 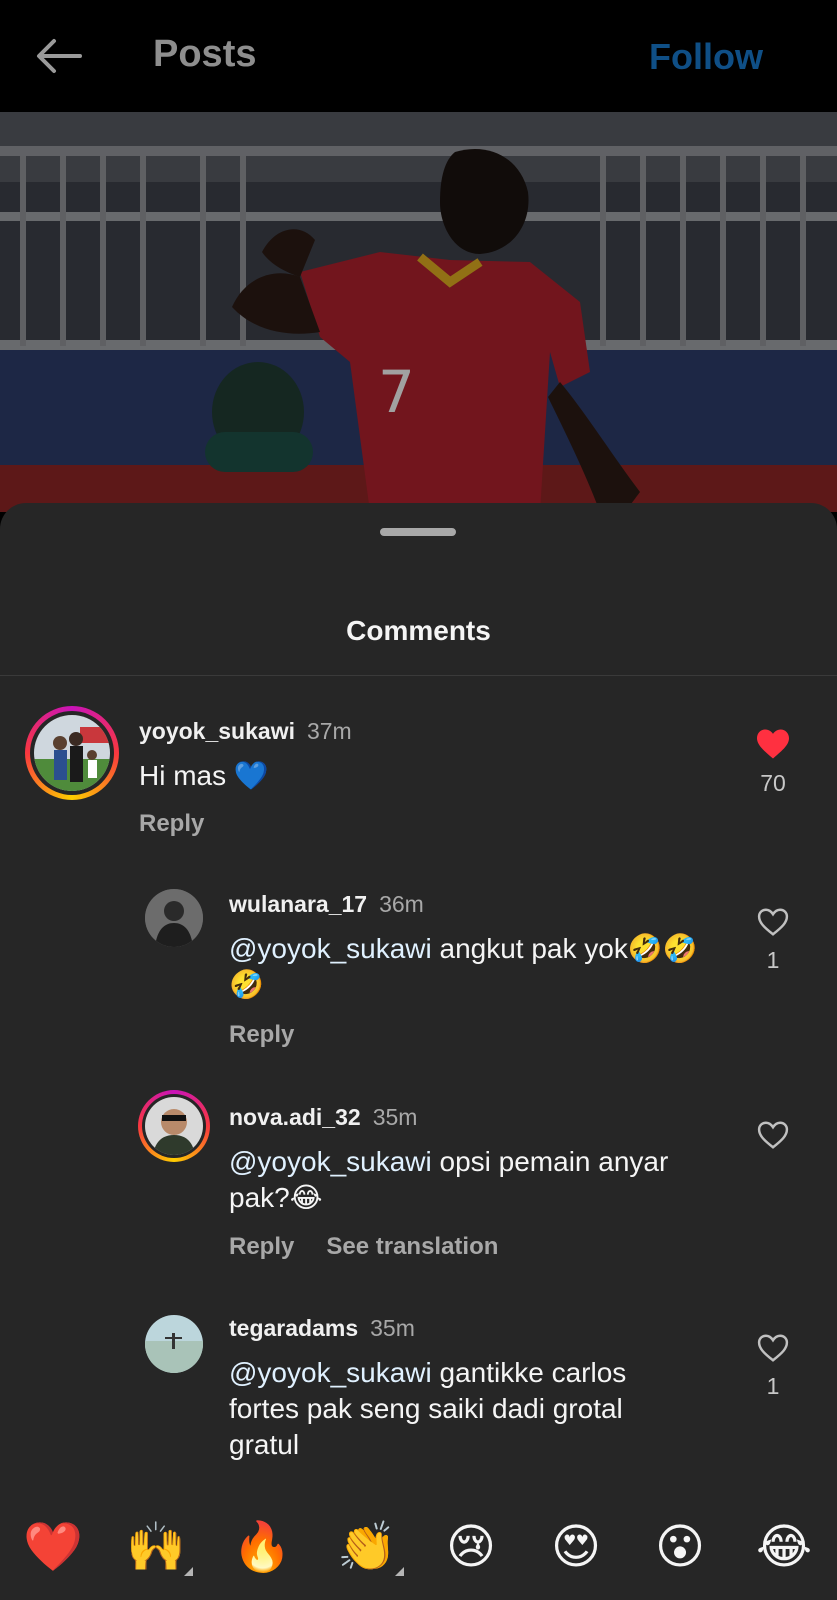 I want to click on comment-meta: tegaradams 35m, so click(x=322, y=1328).